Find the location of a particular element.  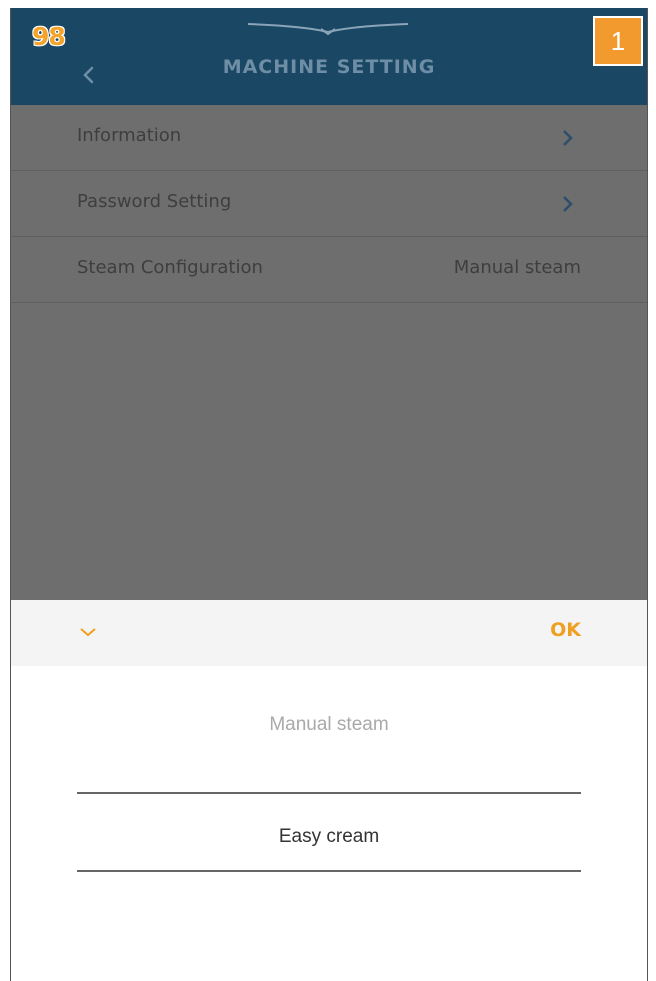

setting-row-password: Password Setting is located at coordinates (329, 204).